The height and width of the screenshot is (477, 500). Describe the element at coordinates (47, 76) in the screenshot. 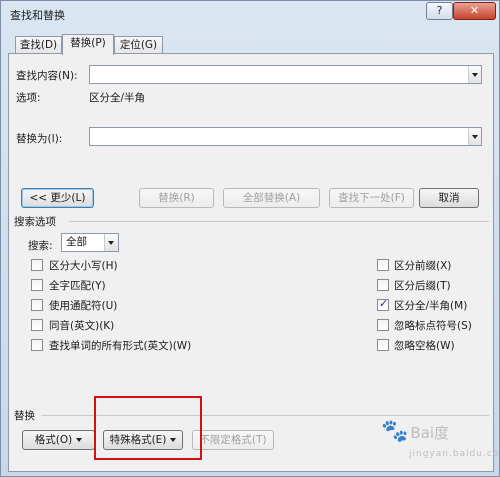

I see `find-what-label: 查找内容(N):` at that location.